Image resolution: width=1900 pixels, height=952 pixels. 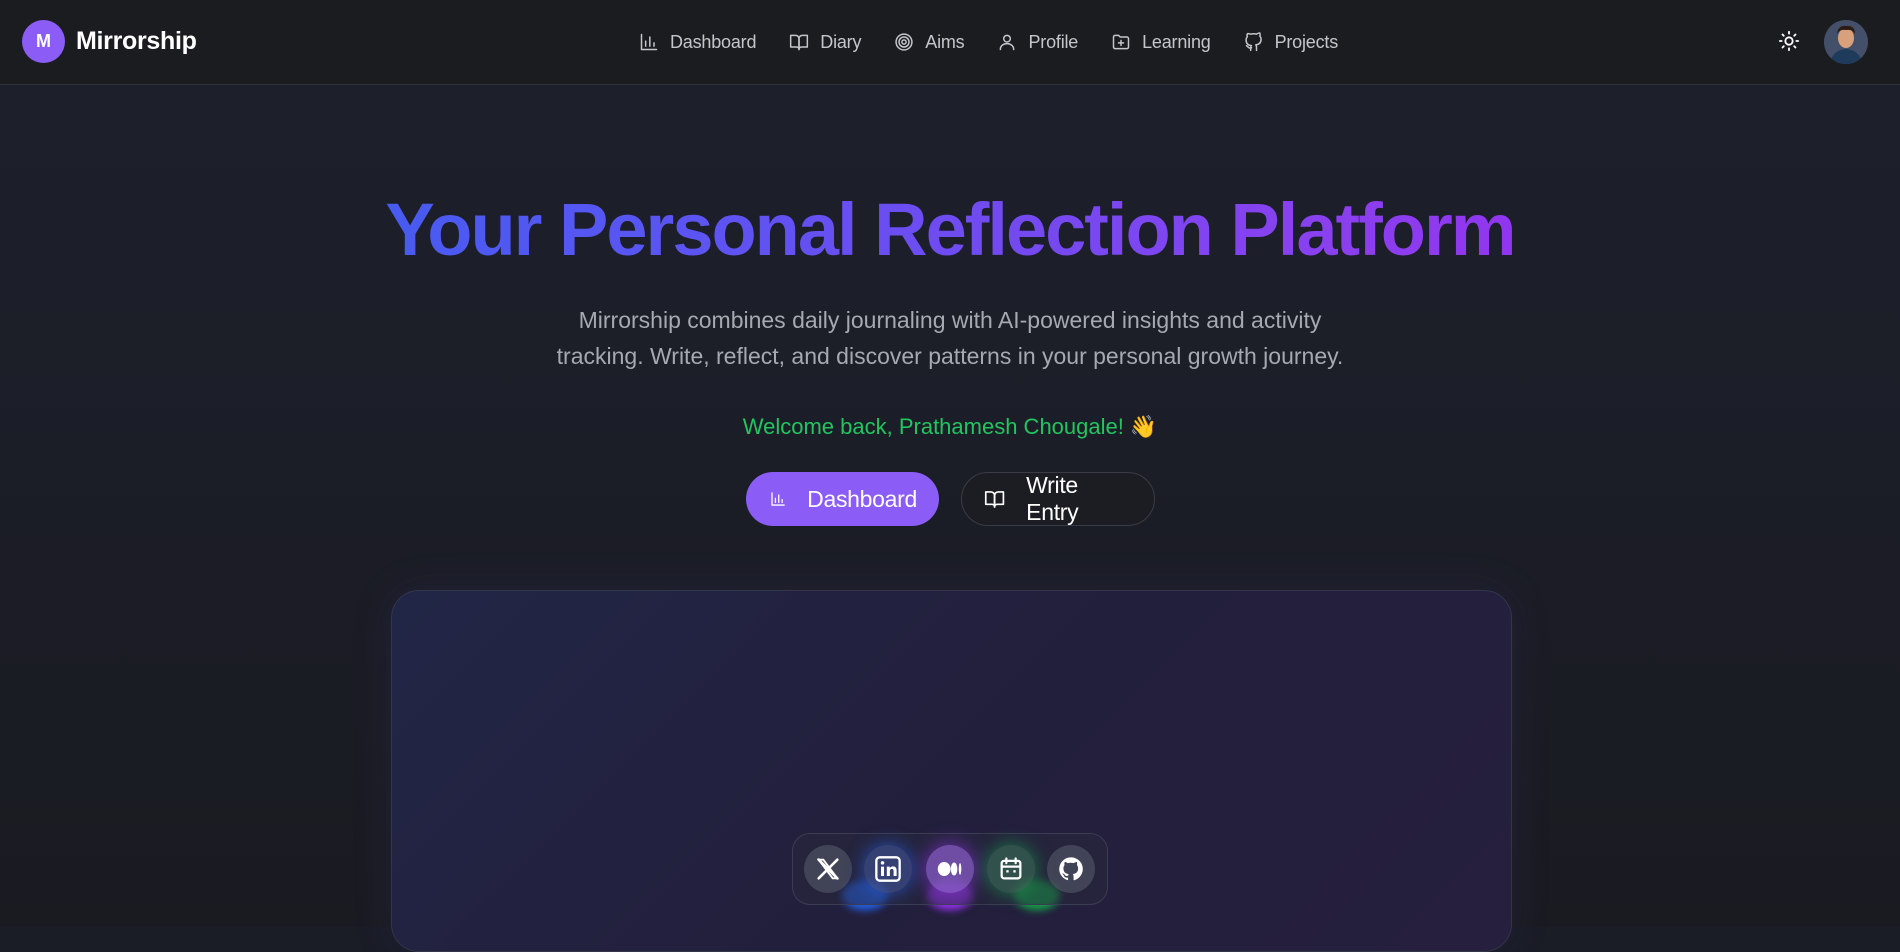 I want to click on nav-item-profile: Profile, so click(x=1045, y=42).